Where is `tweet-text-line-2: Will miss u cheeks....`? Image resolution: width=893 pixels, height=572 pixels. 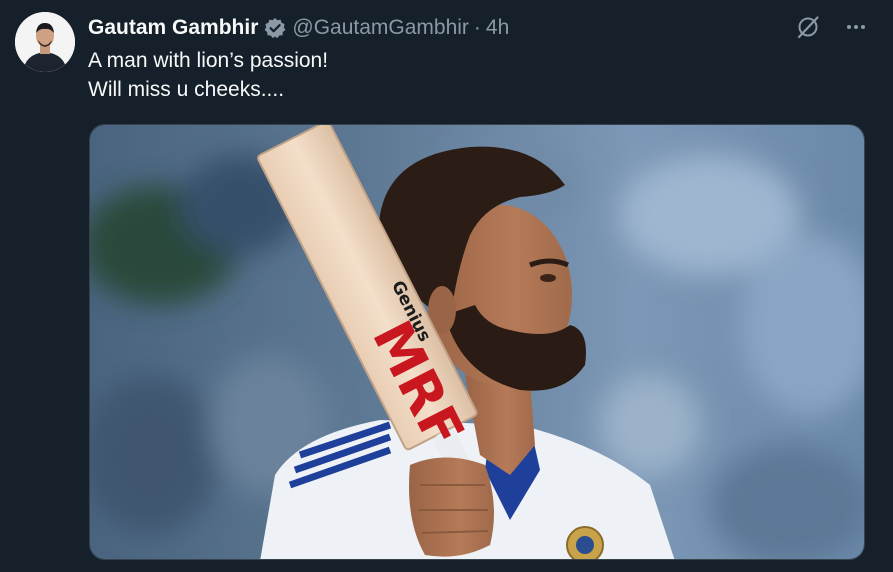 tweet-text-line-2: Will miss u cheeks.... is located at coordinates (186, 89).